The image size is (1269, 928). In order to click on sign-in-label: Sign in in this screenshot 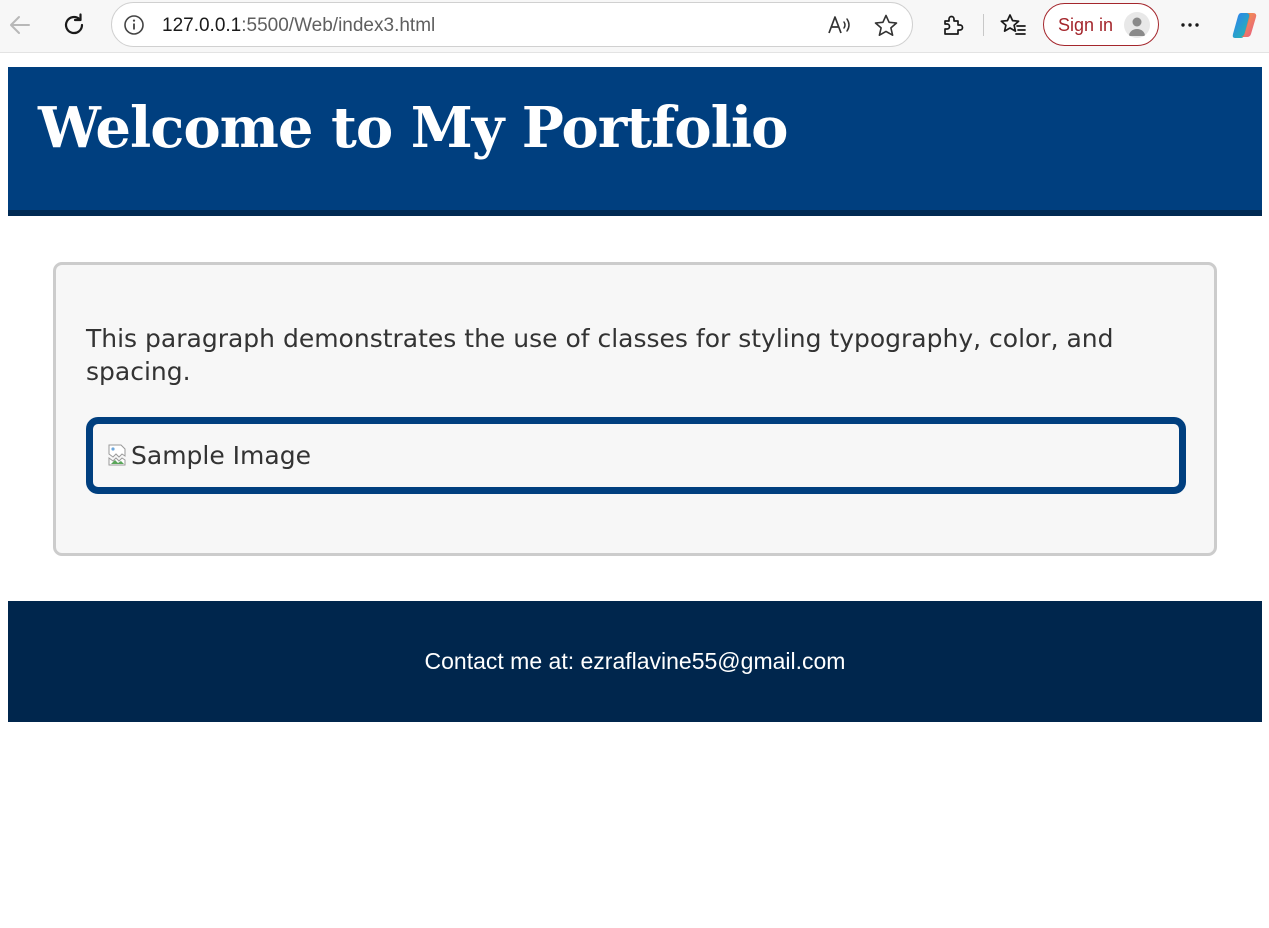, I will do `click(1086, 25)`.